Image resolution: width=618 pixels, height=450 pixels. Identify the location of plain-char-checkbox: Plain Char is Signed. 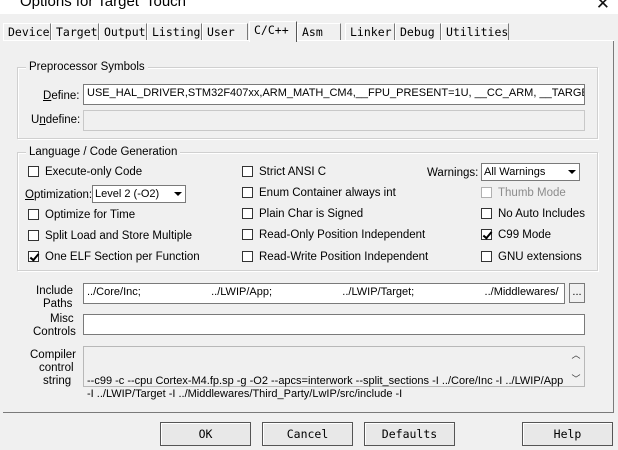
(302, 214).